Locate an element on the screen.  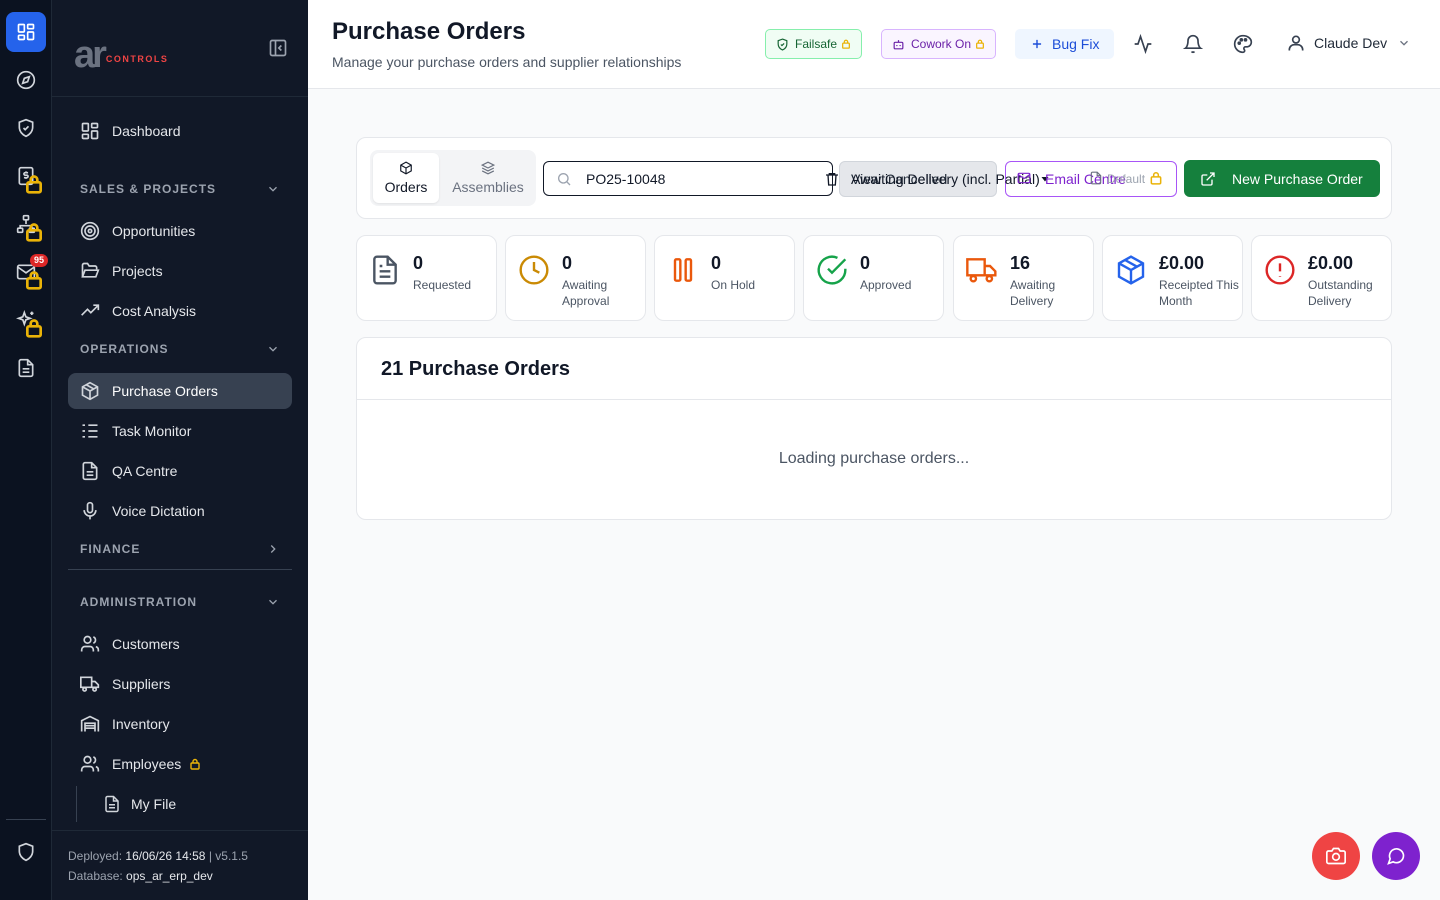
section-administration: ADMINISTRATION is located at coordinates (180, 602).